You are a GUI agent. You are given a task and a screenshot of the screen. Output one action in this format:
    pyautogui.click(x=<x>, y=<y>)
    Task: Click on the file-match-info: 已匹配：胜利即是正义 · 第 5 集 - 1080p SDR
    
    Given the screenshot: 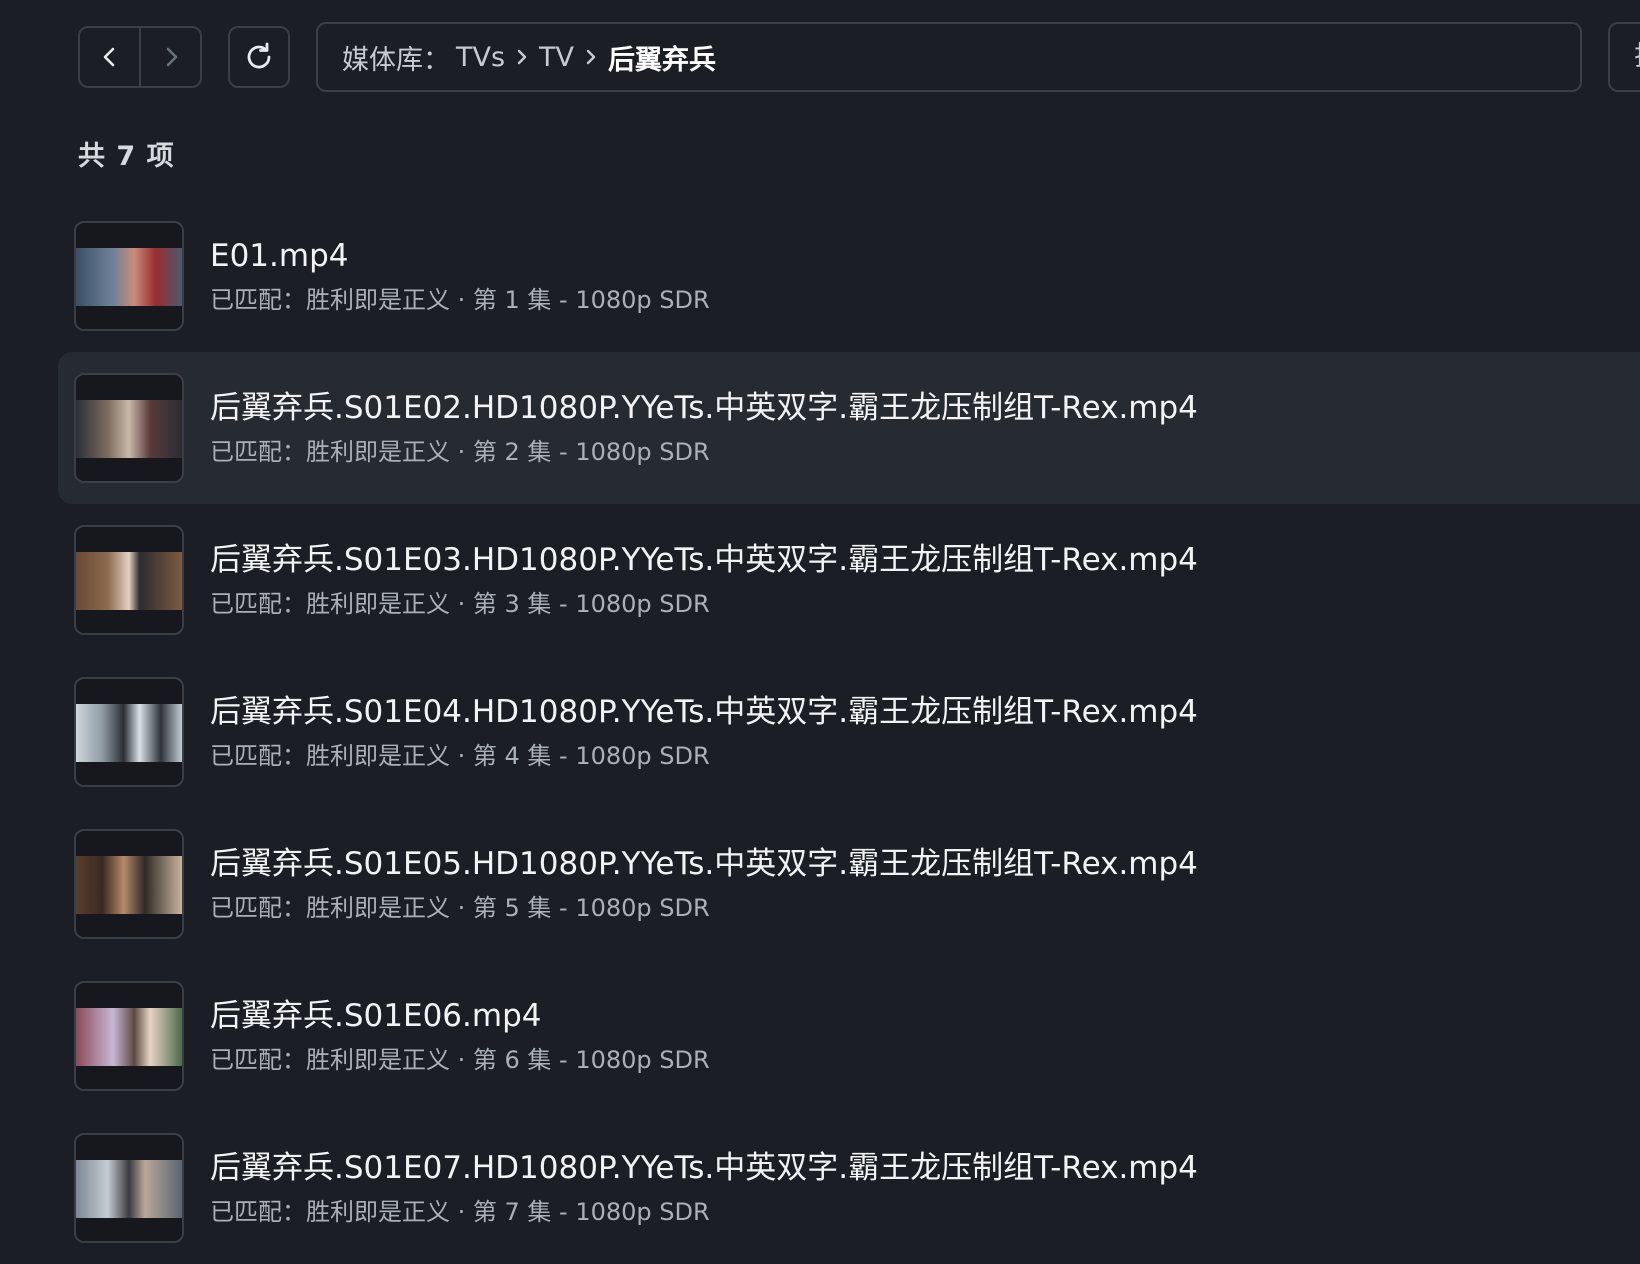 What is the action you would take?
    pyautogui.click(x=460, y=908)
    